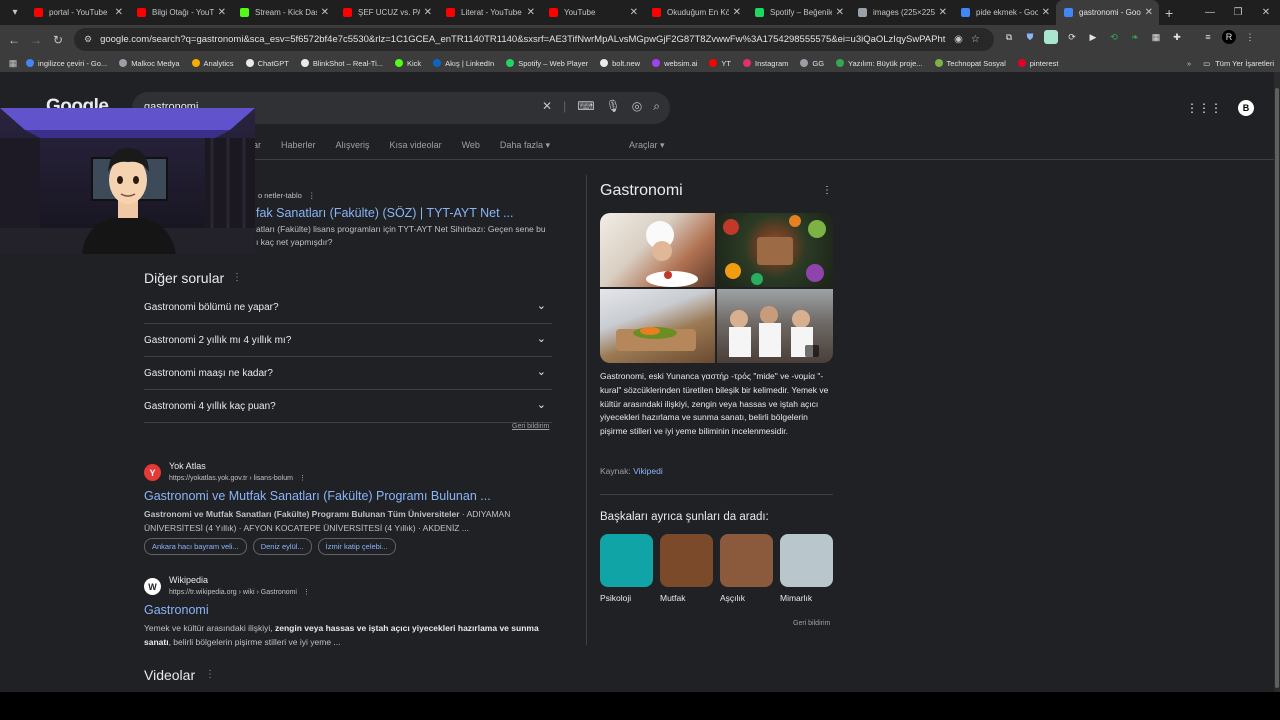 The image size is (1280, 720). I want to click on tab-3: ŞEF UCUZ vs. PAHALI ✕, so click(386, 12).